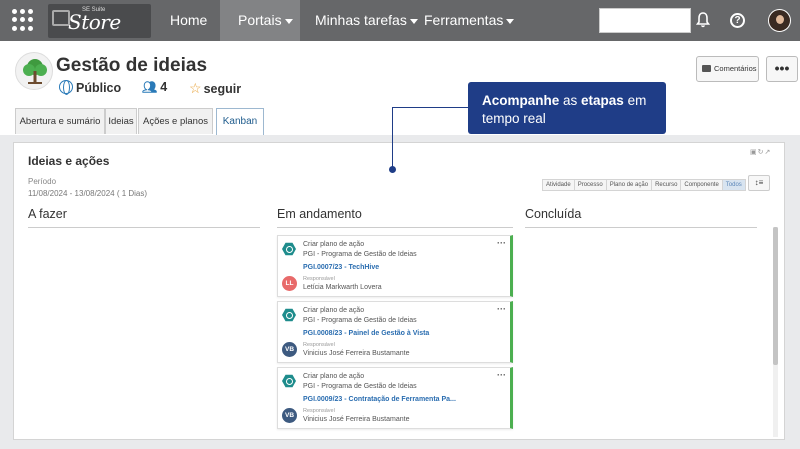  I want to click on refresh-icon: ↻, so click(761, 152).